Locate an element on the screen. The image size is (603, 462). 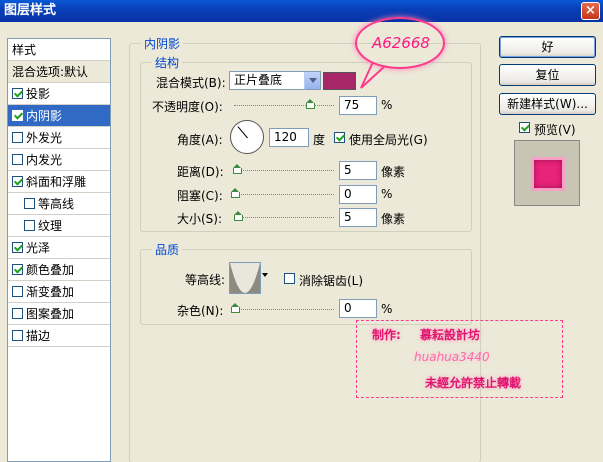
style-list-item: 外发光 is located at coordinates (59, 138).